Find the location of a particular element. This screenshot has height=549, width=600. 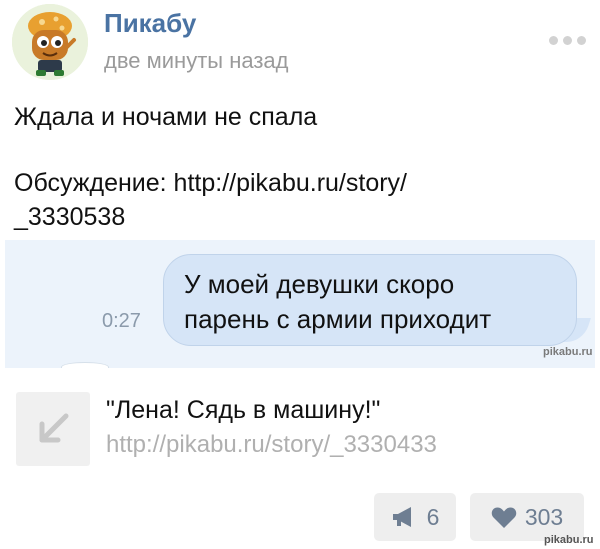

pikabu-mascot-icon is located at coordinates (50, 42).